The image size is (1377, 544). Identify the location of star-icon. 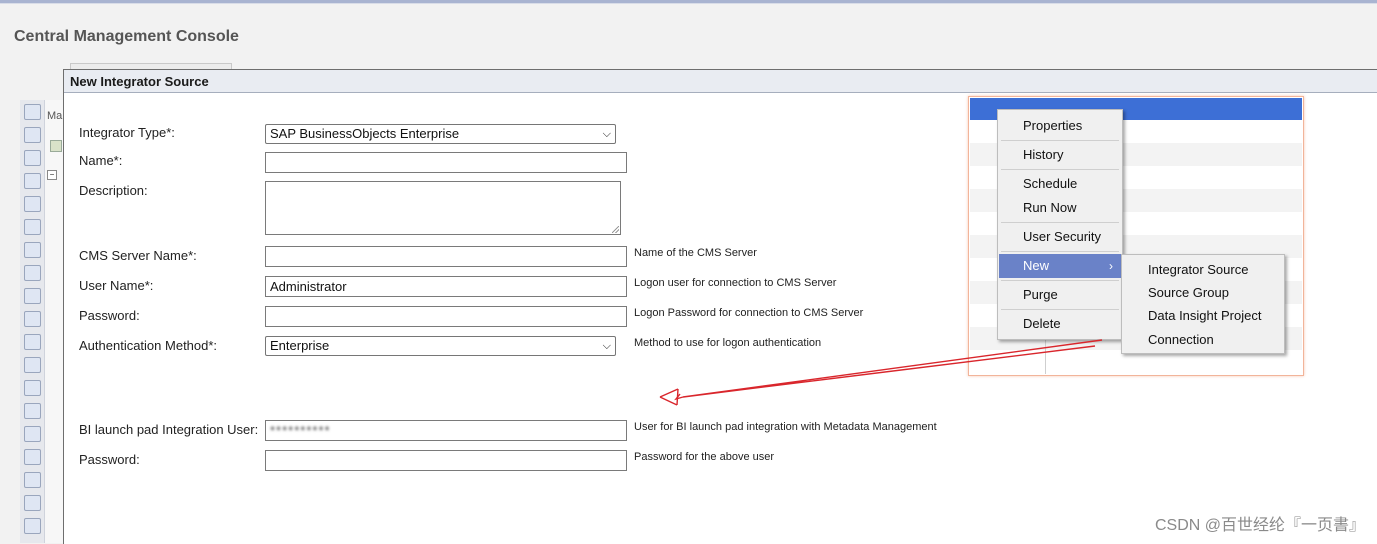
(32, 411).